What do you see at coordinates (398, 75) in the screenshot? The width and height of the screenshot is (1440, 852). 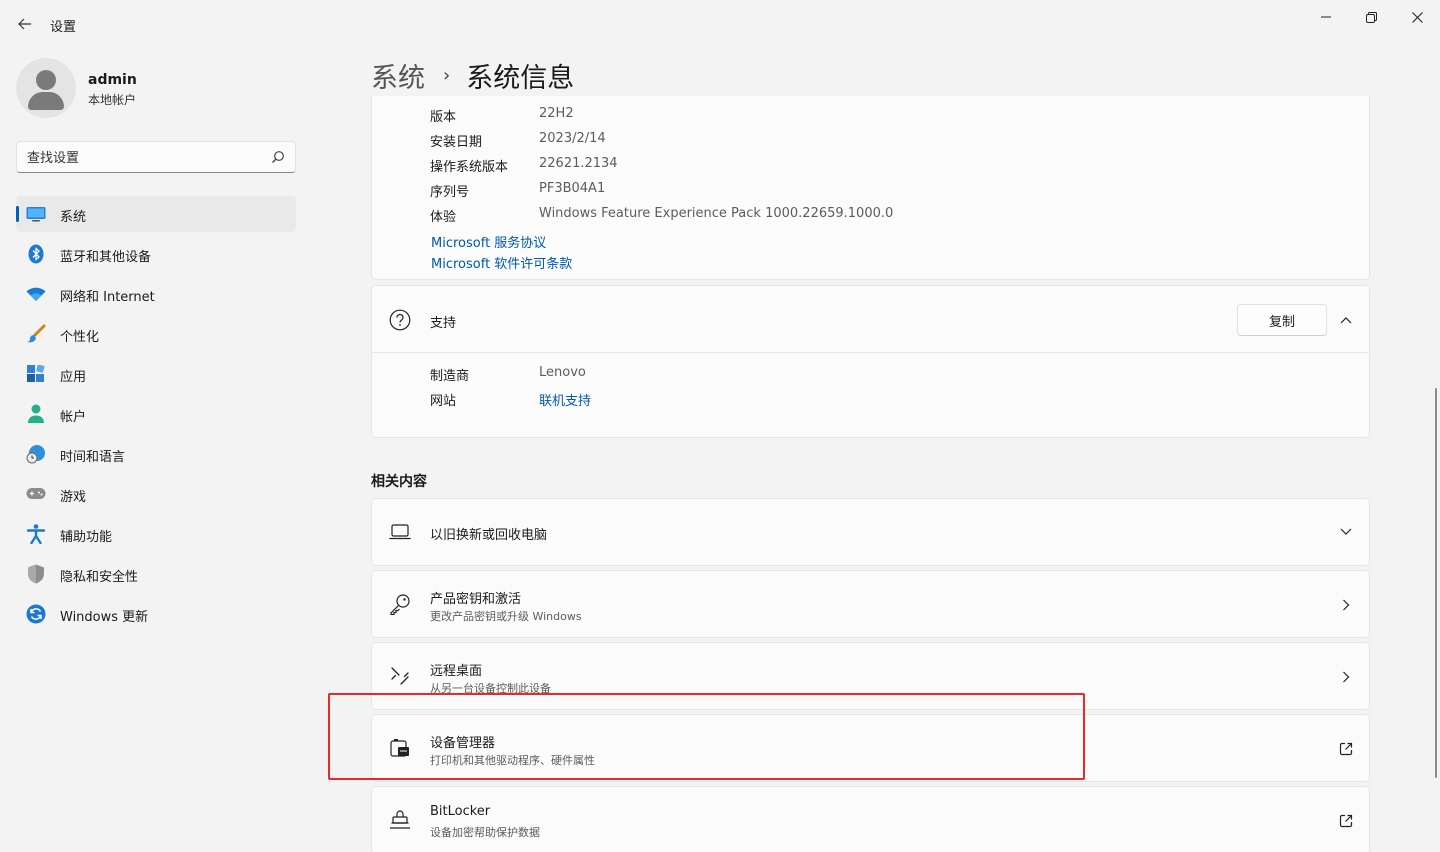 I see `breadcrumb-parent: 系统` at bounding box center [398, 75].